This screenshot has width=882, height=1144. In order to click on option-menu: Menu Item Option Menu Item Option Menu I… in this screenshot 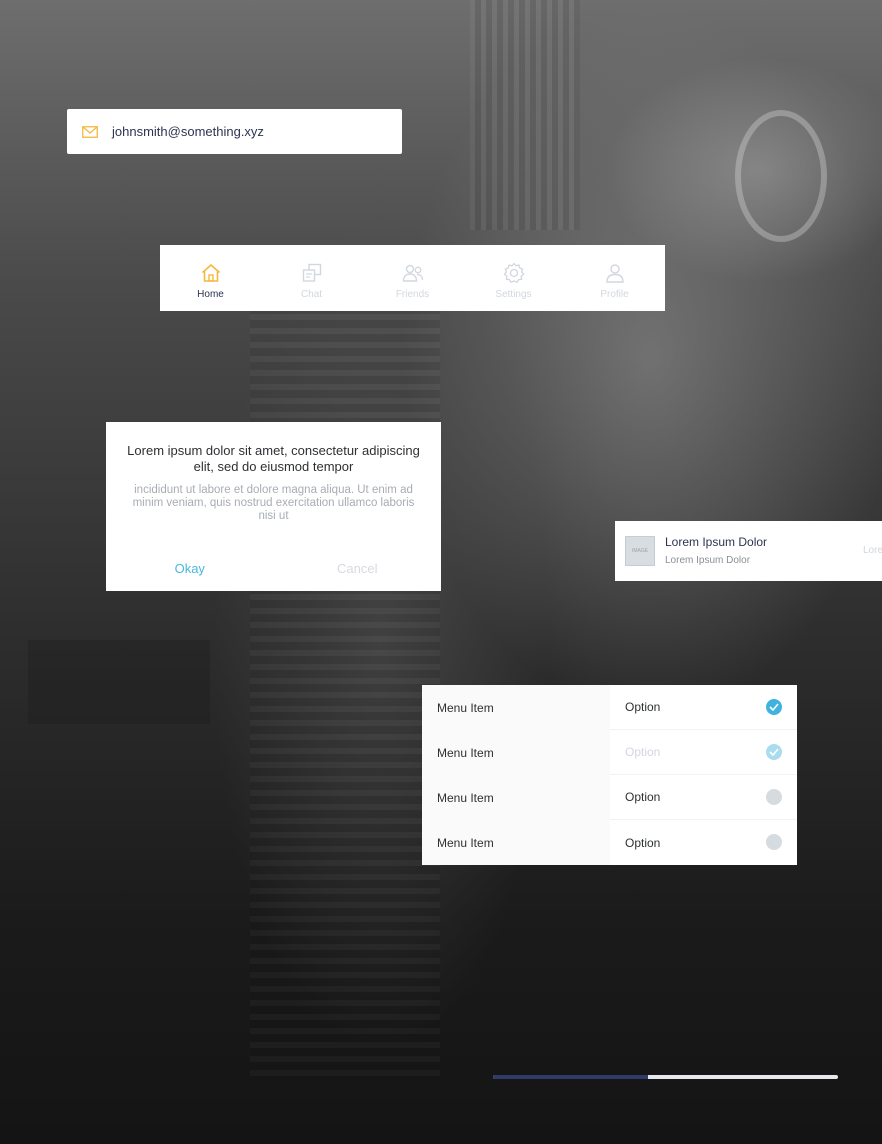, I will do `click(609, 775)`.